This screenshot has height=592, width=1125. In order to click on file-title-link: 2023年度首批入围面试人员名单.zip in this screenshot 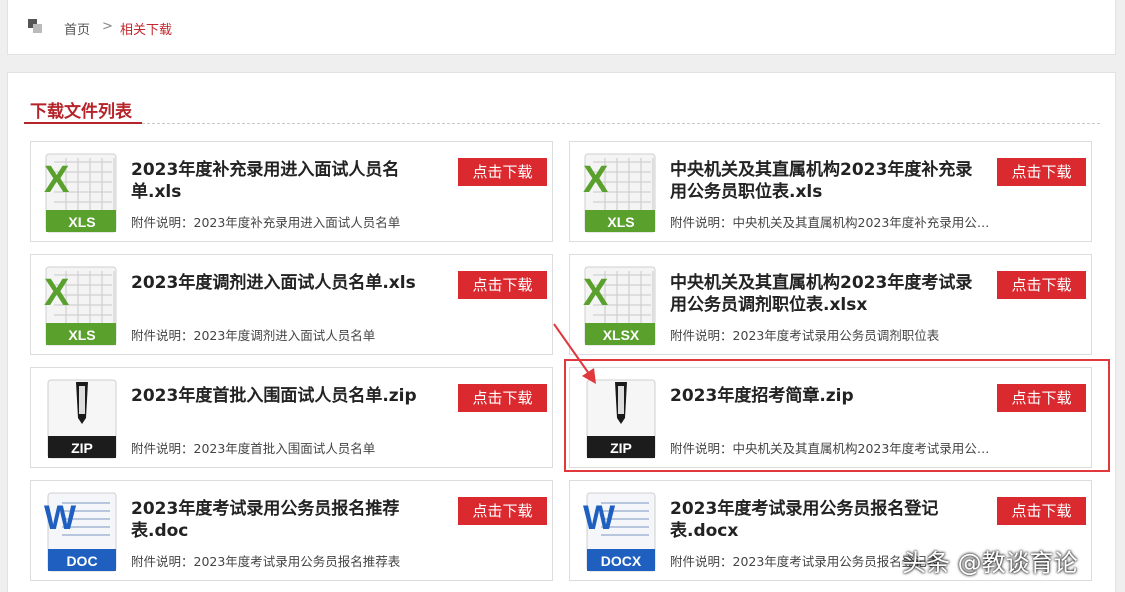, I will do `click(290, 396)`.